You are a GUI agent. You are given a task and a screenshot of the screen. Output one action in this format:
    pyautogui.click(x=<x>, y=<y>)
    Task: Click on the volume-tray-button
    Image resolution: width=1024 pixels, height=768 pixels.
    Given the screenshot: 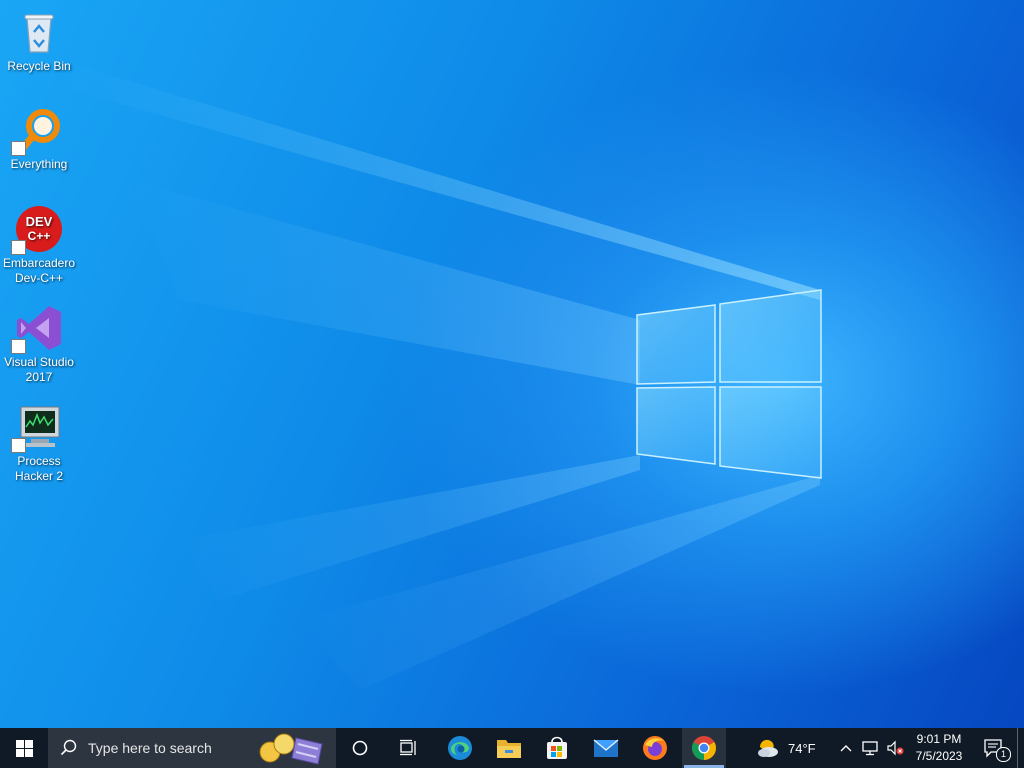 What is the action you would take?
    pyautogui.click(x=895, y=748)
    